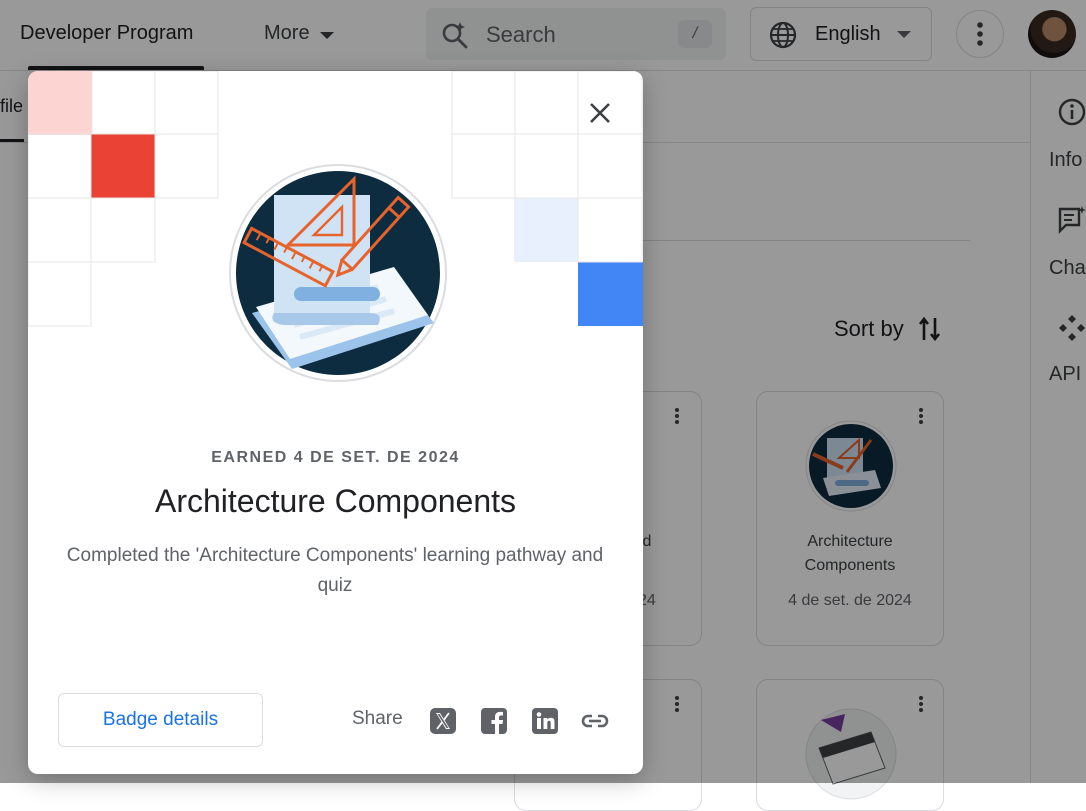  I want to click on x-icon, so click(443, 721).